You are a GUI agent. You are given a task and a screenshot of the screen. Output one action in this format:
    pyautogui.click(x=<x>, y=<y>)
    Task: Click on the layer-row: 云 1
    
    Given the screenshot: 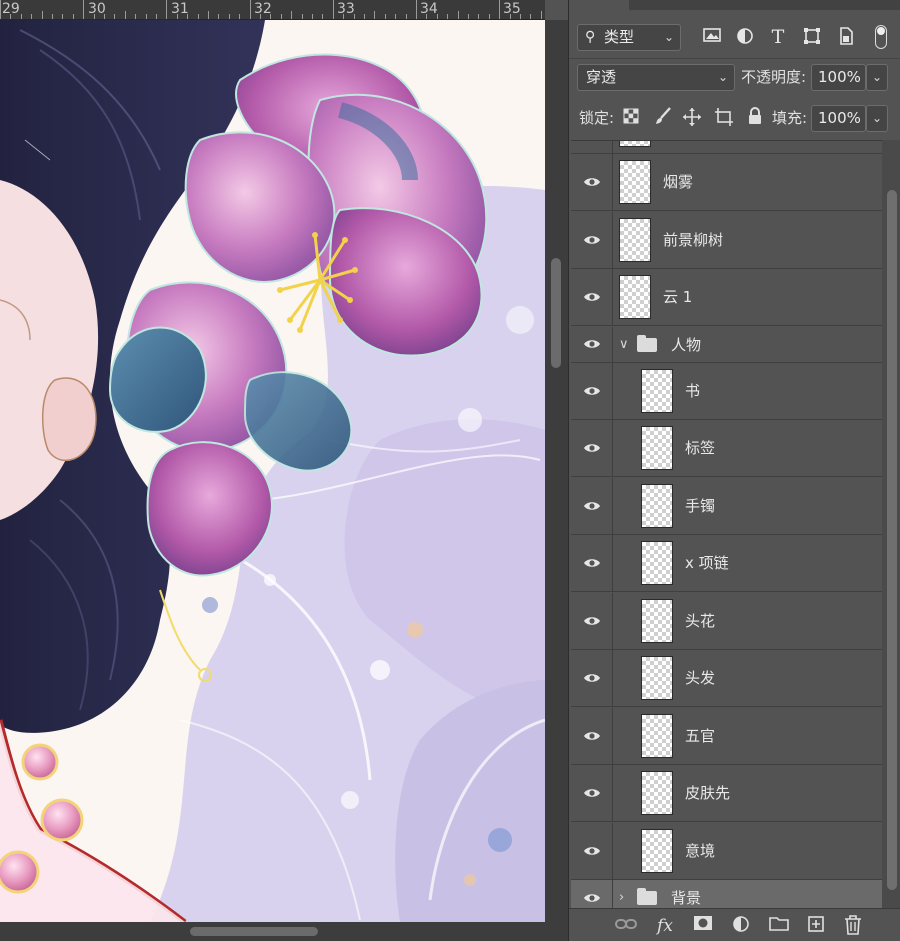 What is the action you would take?
    pyautogui.click(x=726, y=297)
    